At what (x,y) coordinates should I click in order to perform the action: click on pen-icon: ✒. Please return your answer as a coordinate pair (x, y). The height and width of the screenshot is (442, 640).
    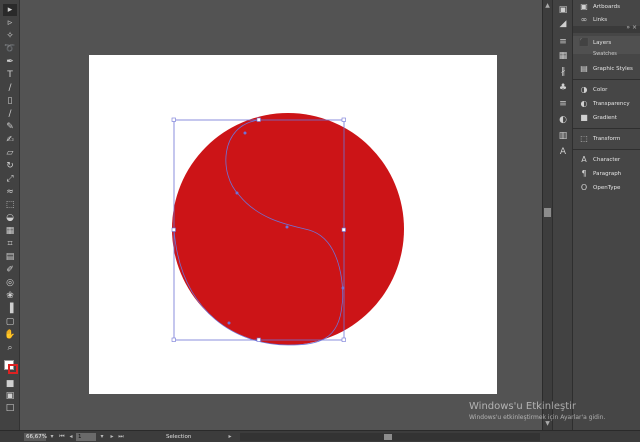
    Looking at the image, I should click on (10, 62).